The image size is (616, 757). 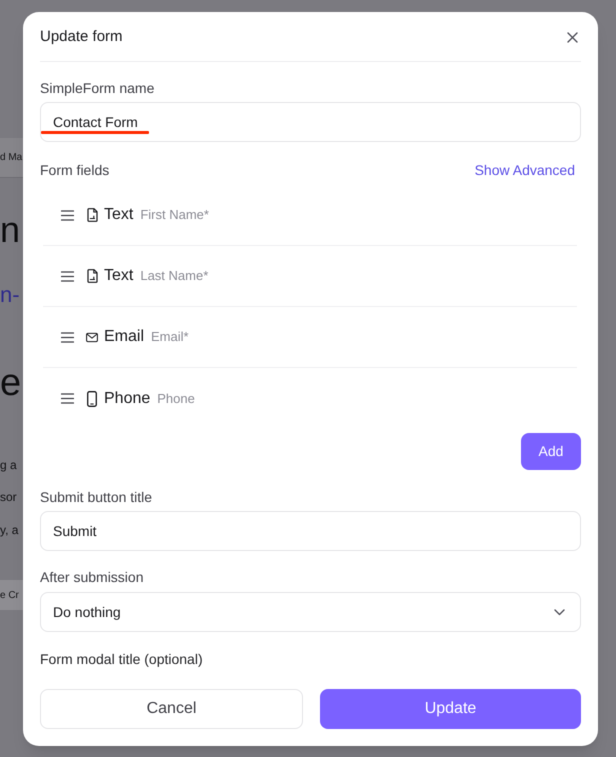 What do you see at coordinates (310, 612) in the screenshot?
I see `select-dropdown: Do nothing` at bounding box center [310, 612].